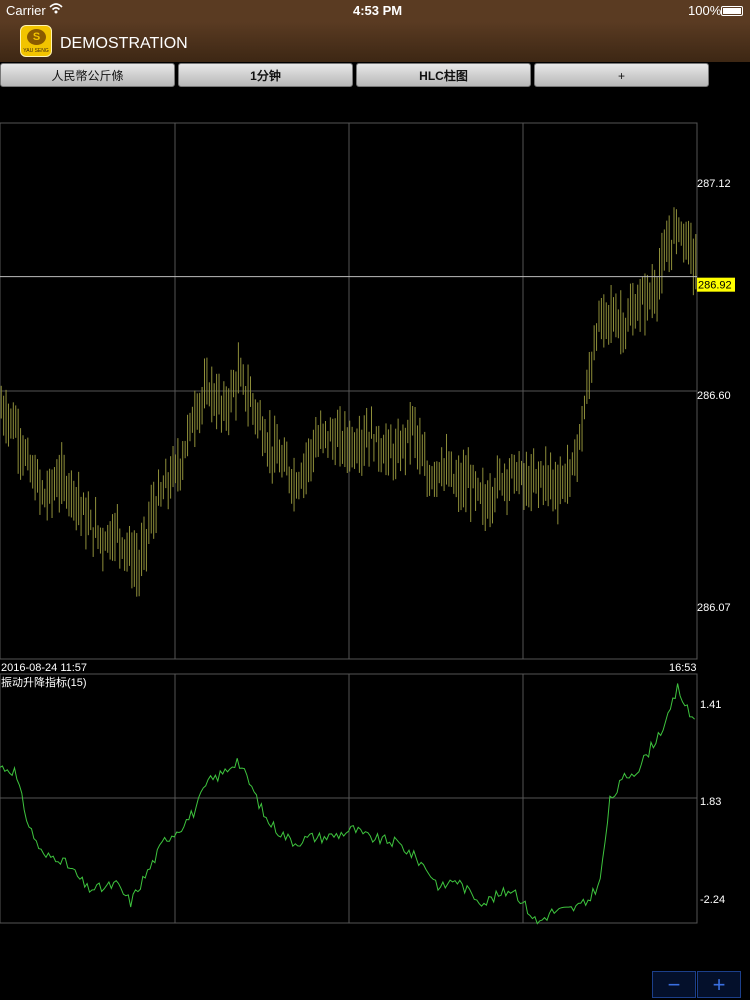 The height and width of the screenshot is (1000, 750). What do you see at coordinates (719, 984) in the screenshot?
I see `zoom-in-button: +` at bounding box center [719, 984].